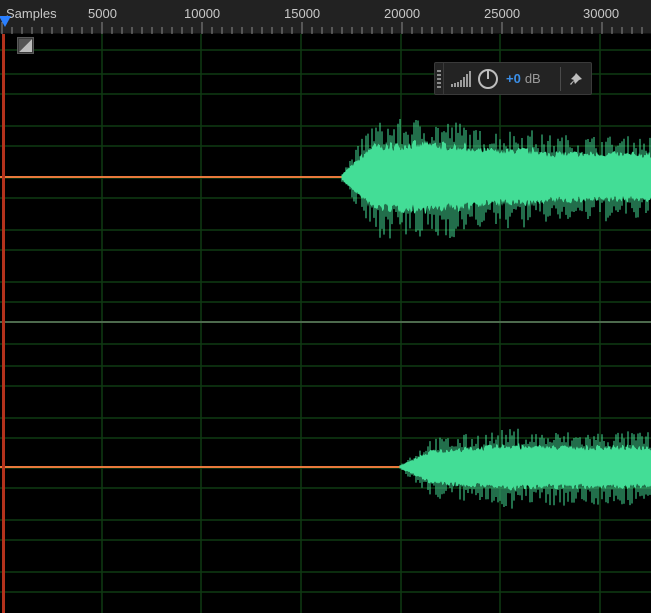  I want to click on gain-knob-icon, so click(488, 79).